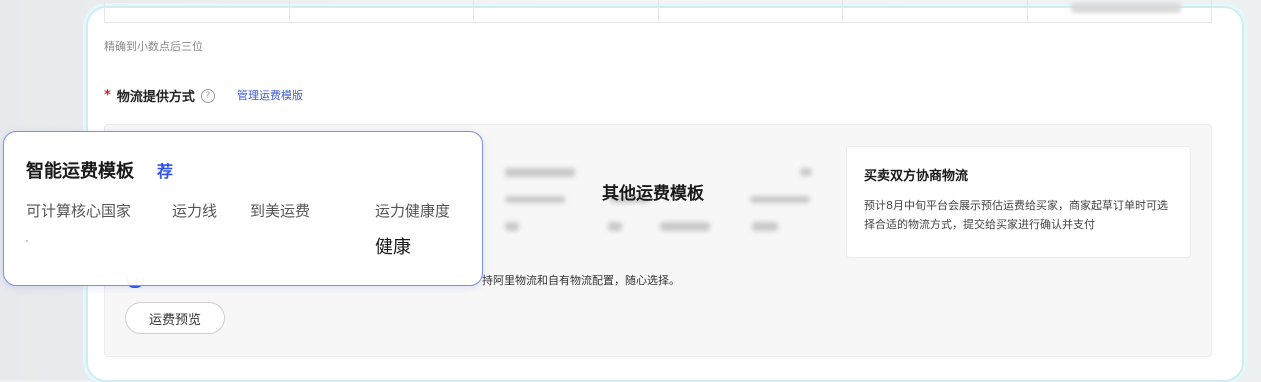 This screenshot has width=1261, height=382. Describe the element at coordinates (393, 247) in the screenshot. I see `capacity-health-value: 健康` at that location.